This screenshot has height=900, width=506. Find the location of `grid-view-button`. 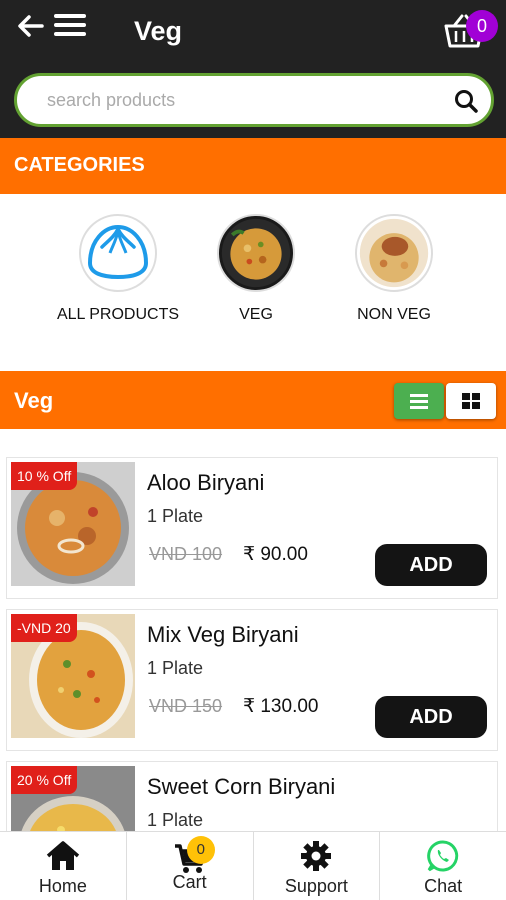

grid-view-button is located at coordinates (471, 401).